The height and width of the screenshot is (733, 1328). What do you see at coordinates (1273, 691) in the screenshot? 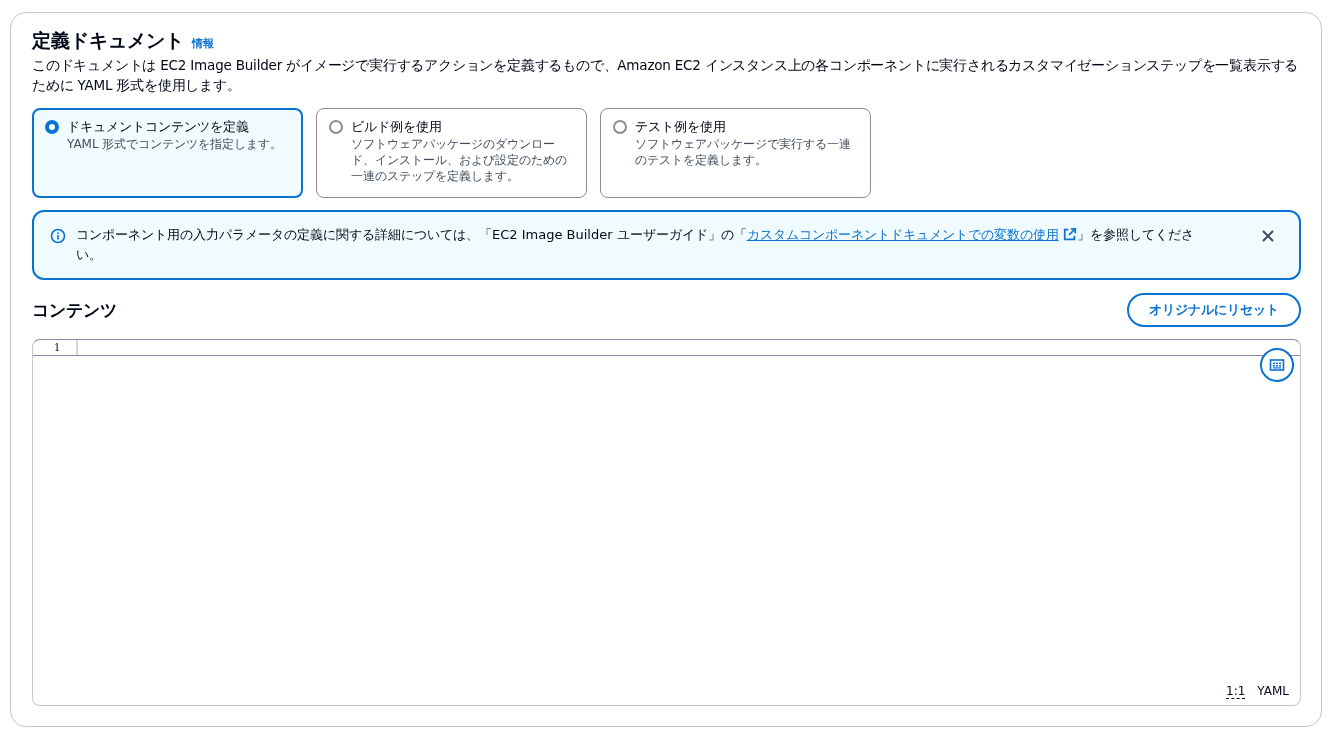
I see `language-label: YAML` at bounding box center [1273, 691].